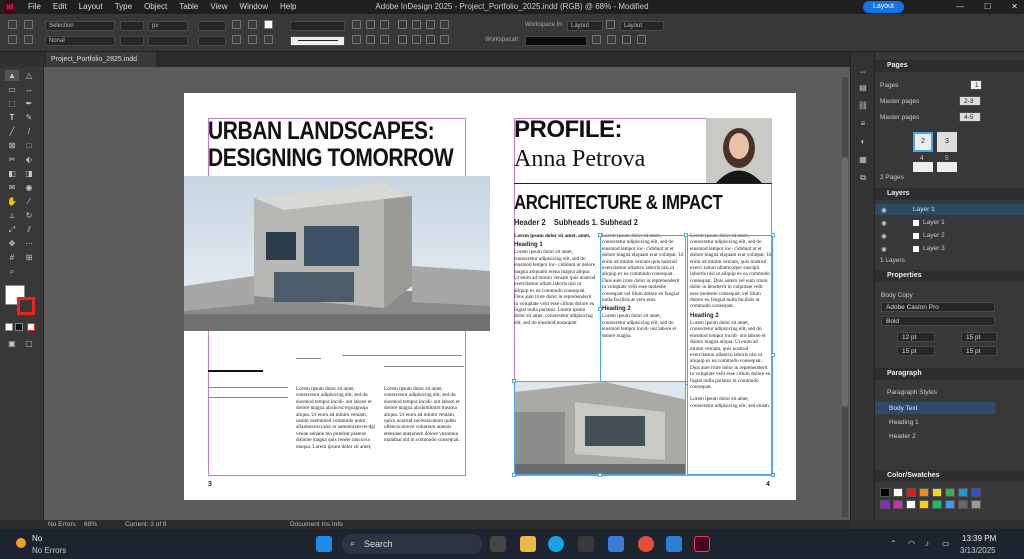  Describe the element at coordinates (123, 7) in the screenshot. I see `menu-type: Type` at that location.